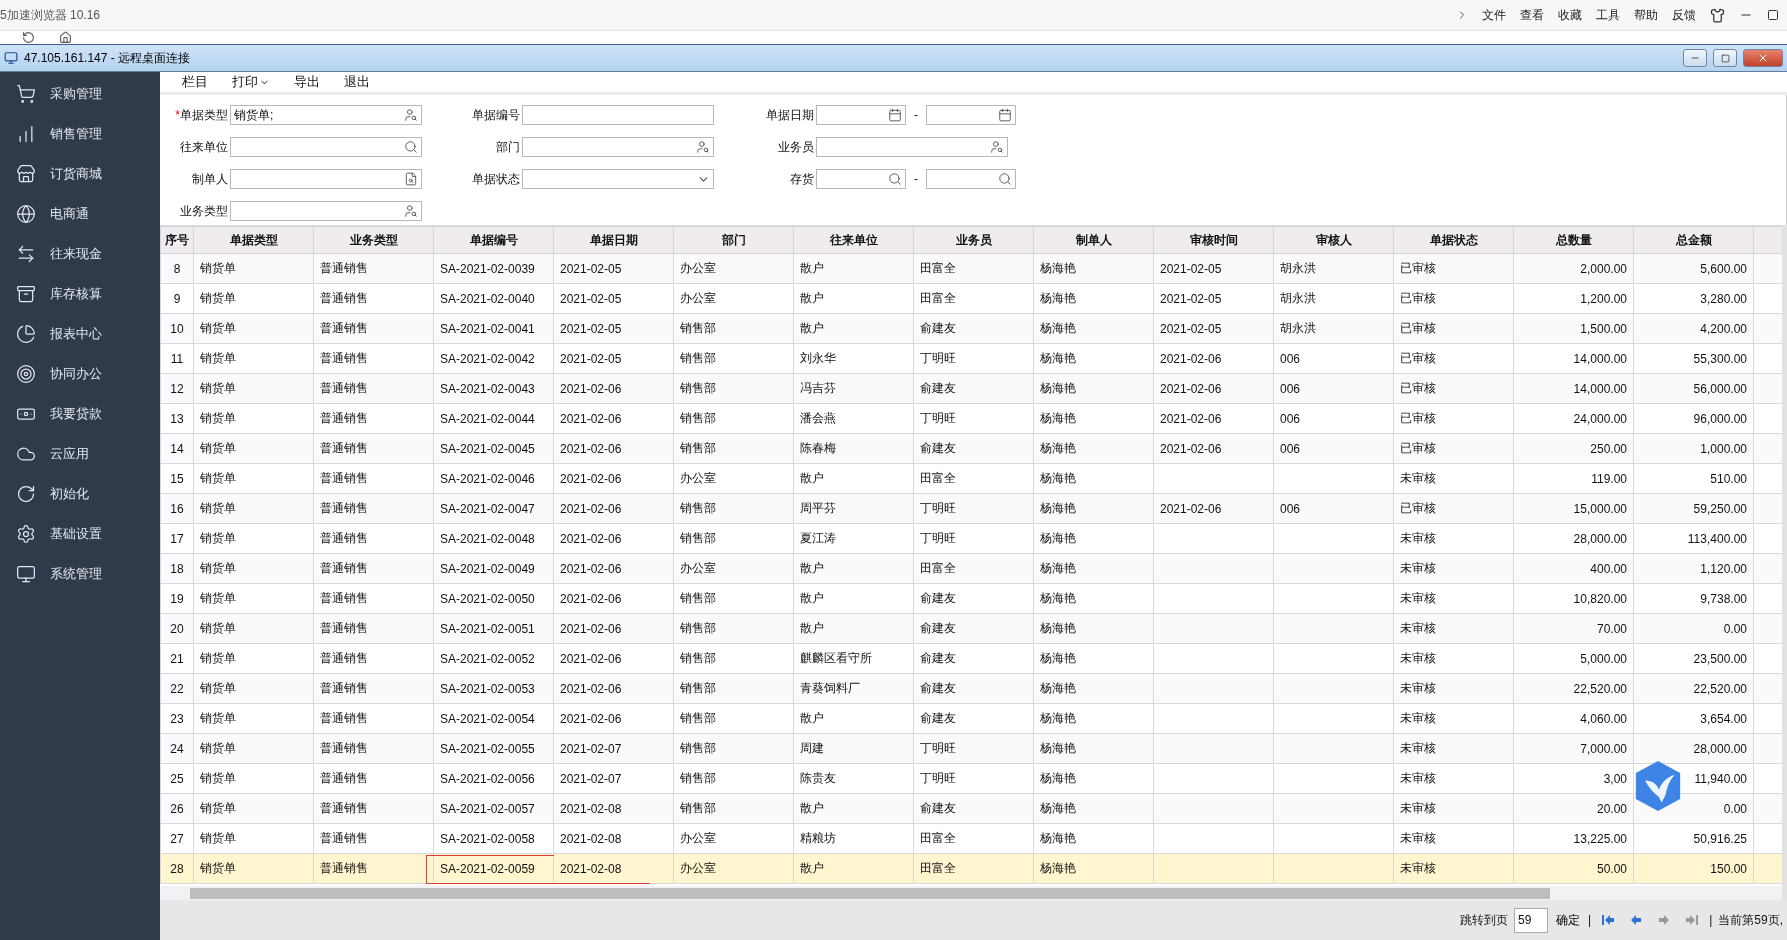 The width and height of the screenshot is (1787, 940). I want to click on sidebar-item: 订货商城, so click(80, 174).